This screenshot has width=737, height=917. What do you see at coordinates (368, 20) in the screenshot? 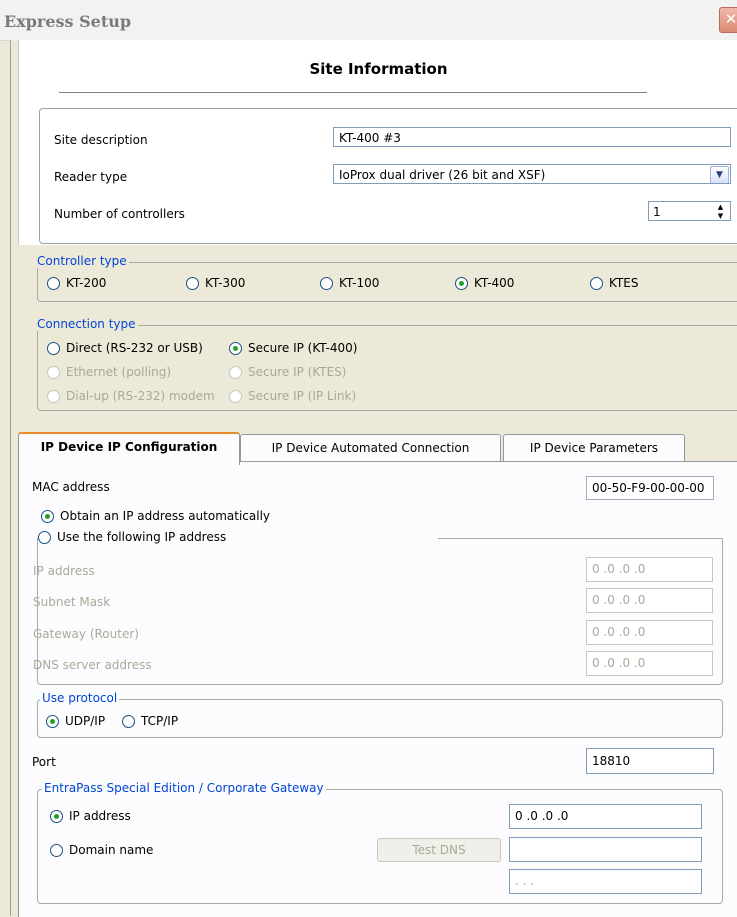
I see `title-bar: Express Setup ✕` at bounding box center [368, 20].